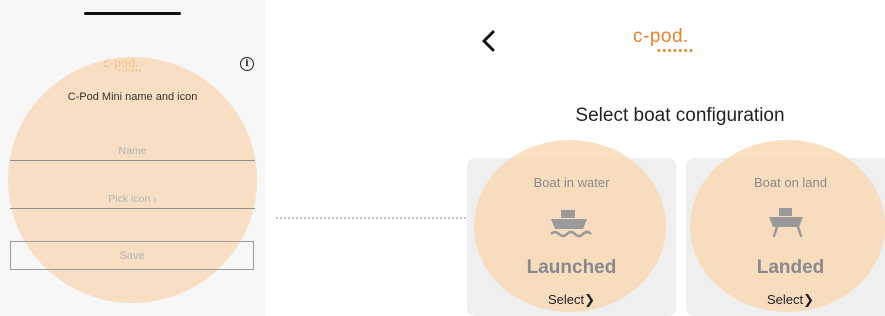 The height and width of the screenshot is (316, 885). Describe the element at coordinates (132, 199) in the screenshot. I see `pick-icon-field: Pick icon ›` at that location.